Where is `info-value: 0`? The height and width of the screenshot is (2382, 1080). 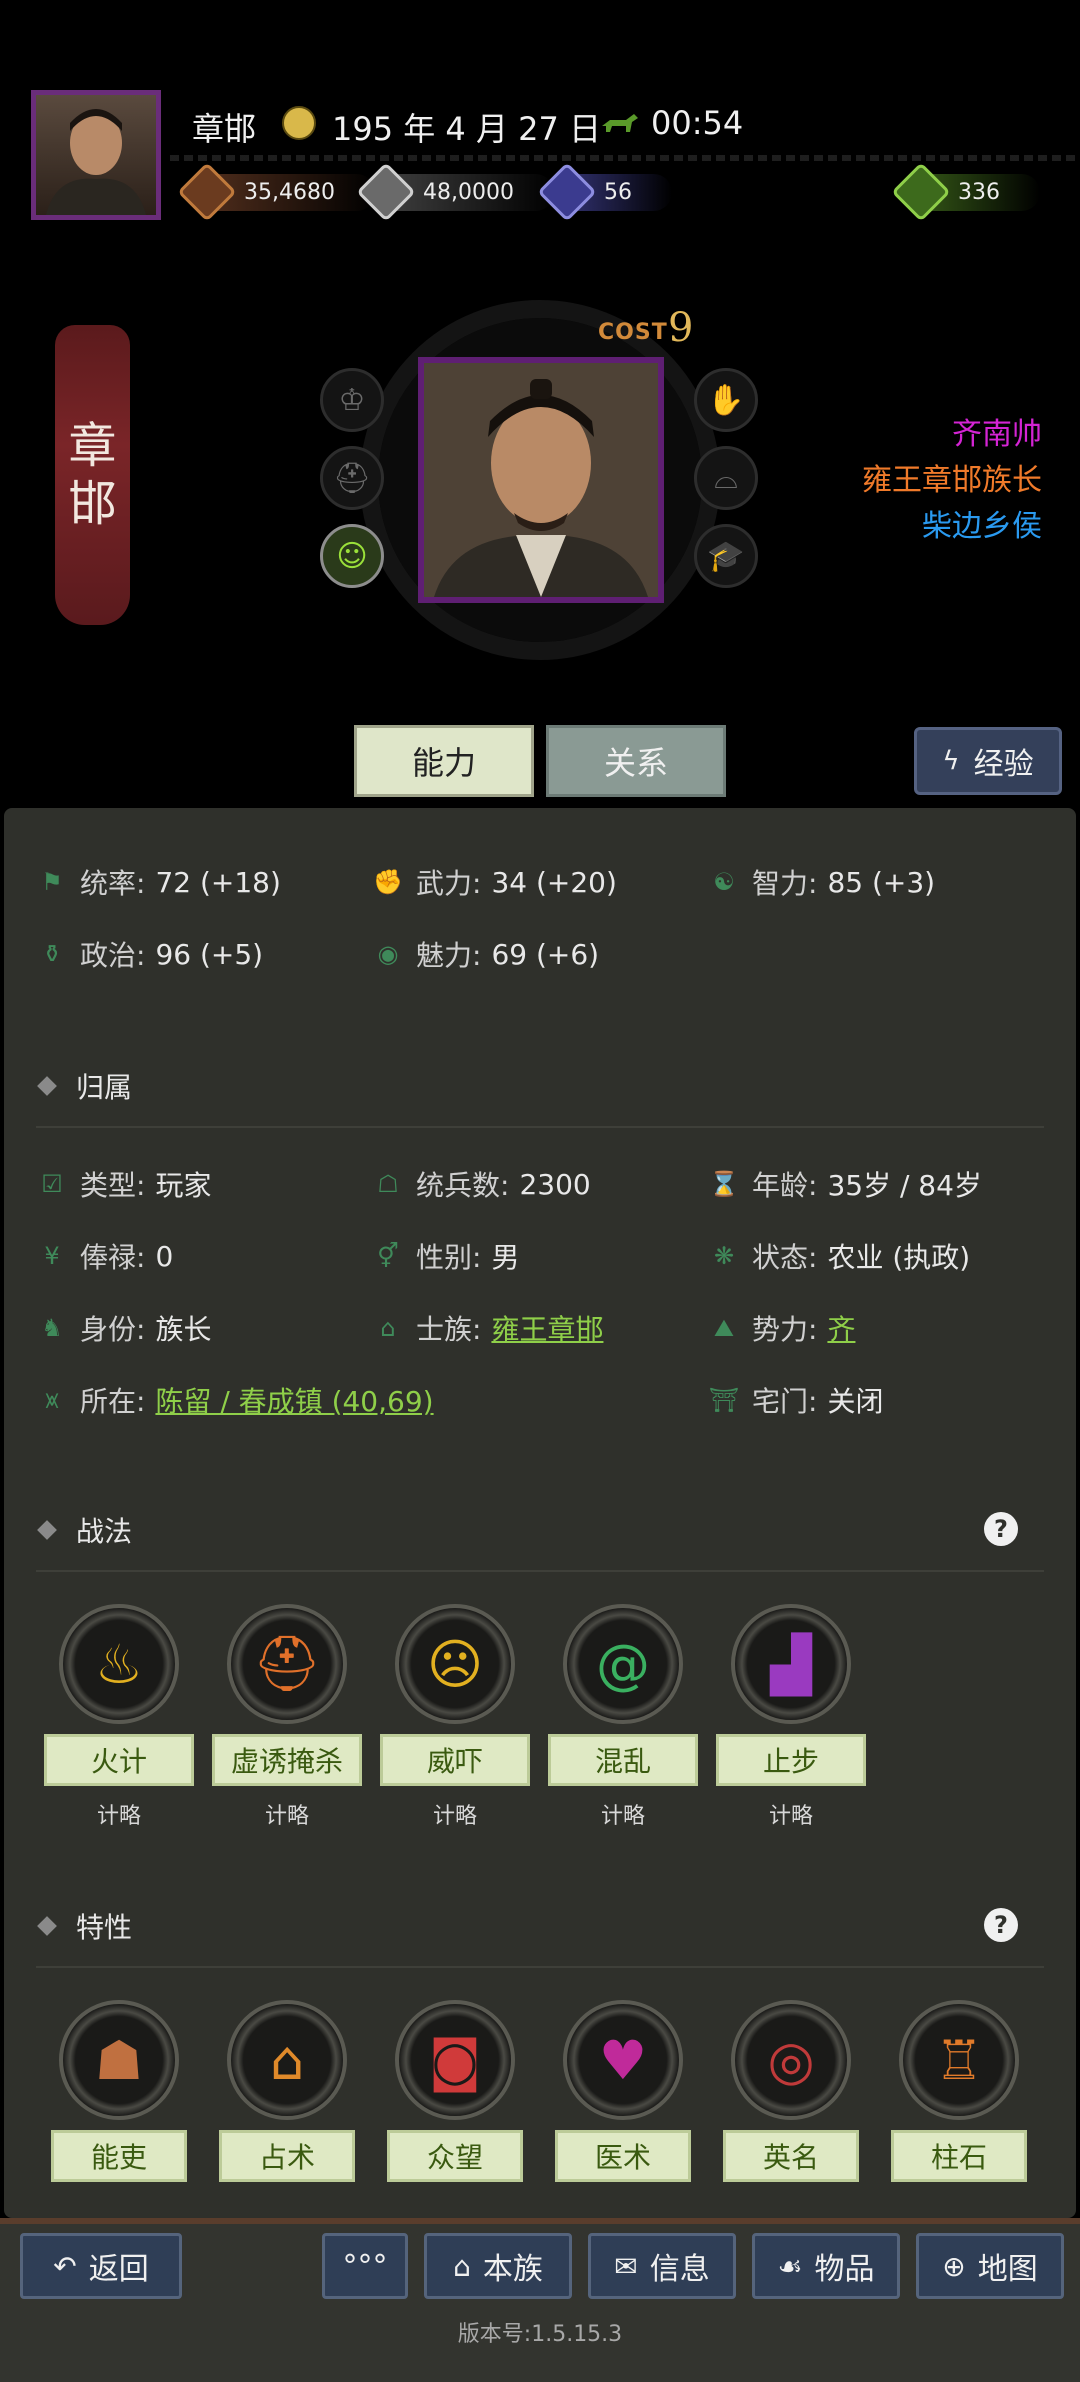 info-value: 0 is located at coordinates (164, 1256).